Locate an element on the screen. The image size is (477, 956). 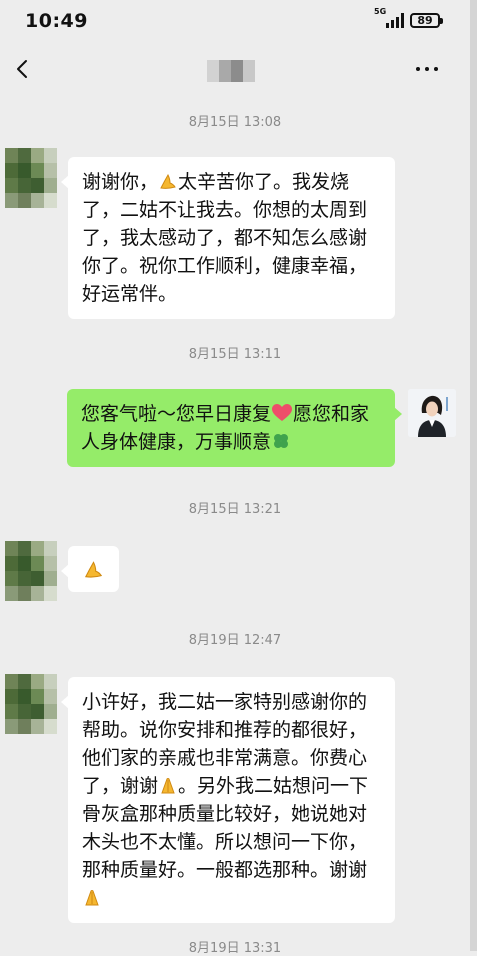
chat-header is located at coordinates (235, 70).